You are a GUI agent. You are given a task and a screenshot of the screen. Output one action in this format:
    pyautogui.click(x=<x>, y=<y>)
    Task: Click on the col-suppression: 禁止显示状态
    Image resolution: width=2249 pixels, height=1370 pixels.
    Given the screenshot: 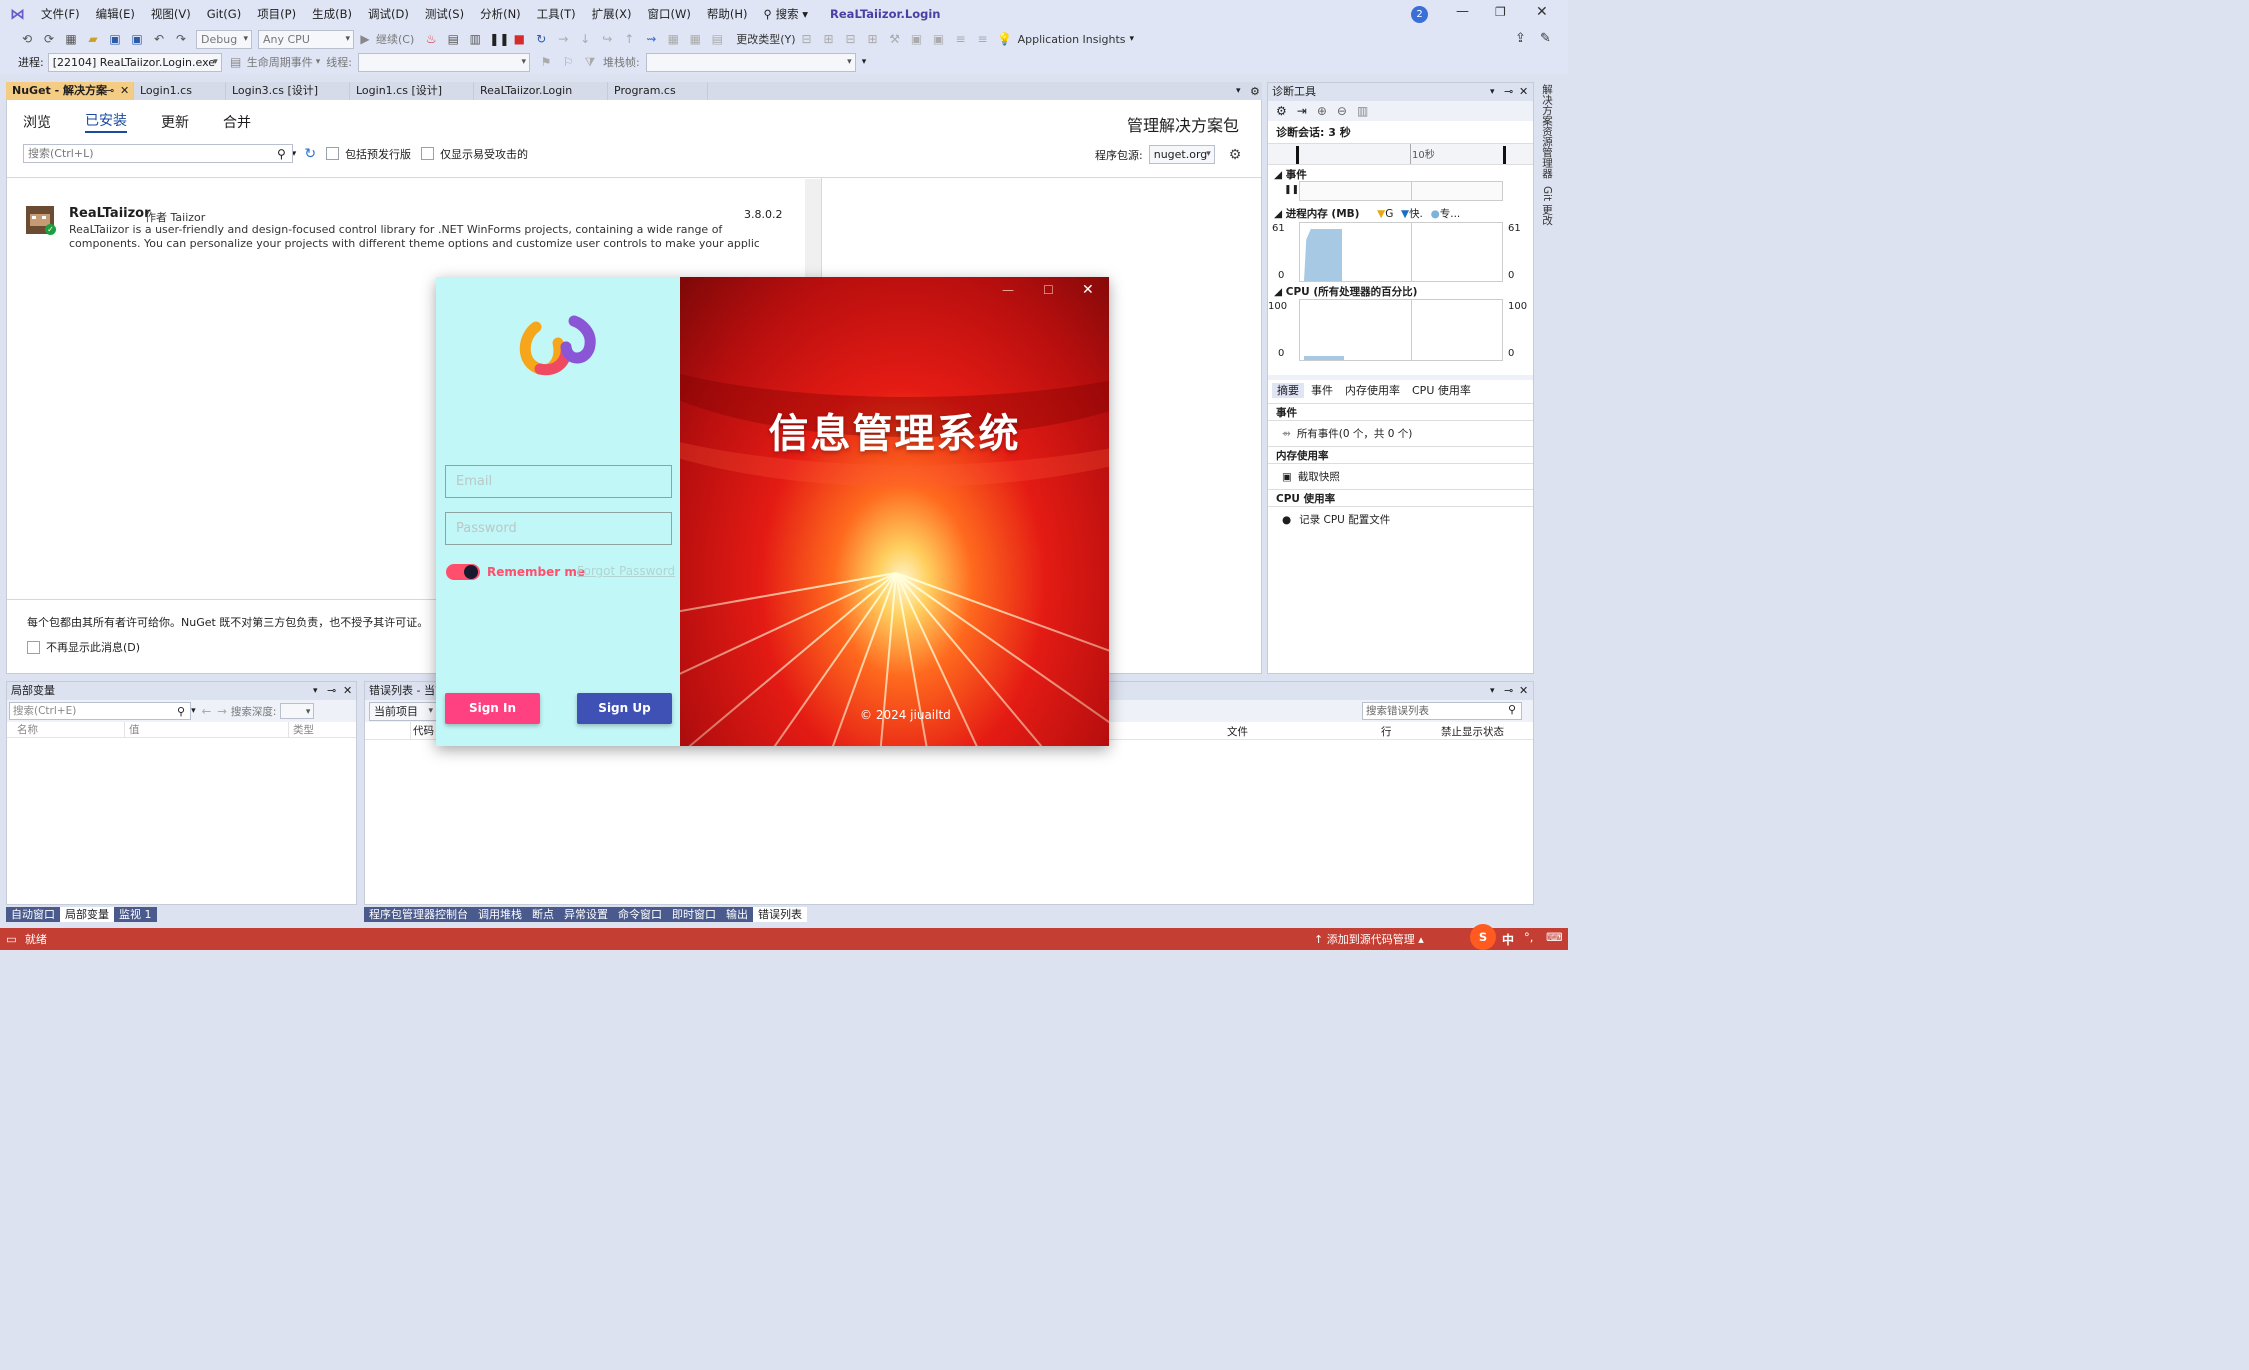 What is the action you would take?
    pyautogui.click(x=1472, y=731)
    